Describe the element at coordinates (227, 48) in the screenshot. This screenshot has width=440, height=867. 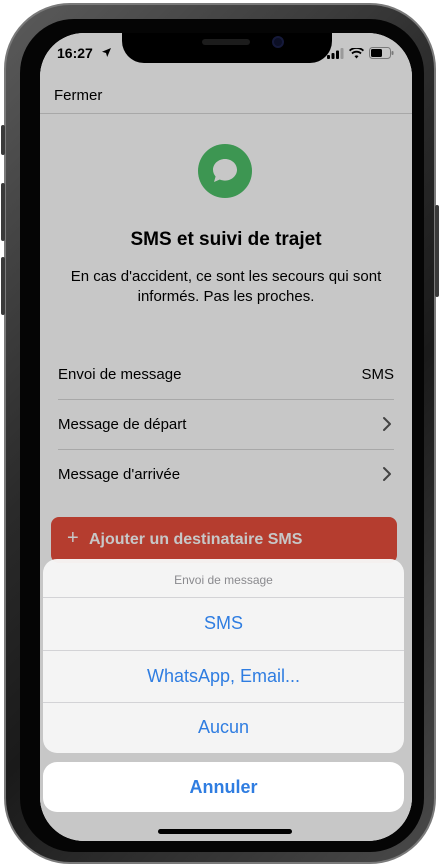
I see `notch` at that location.